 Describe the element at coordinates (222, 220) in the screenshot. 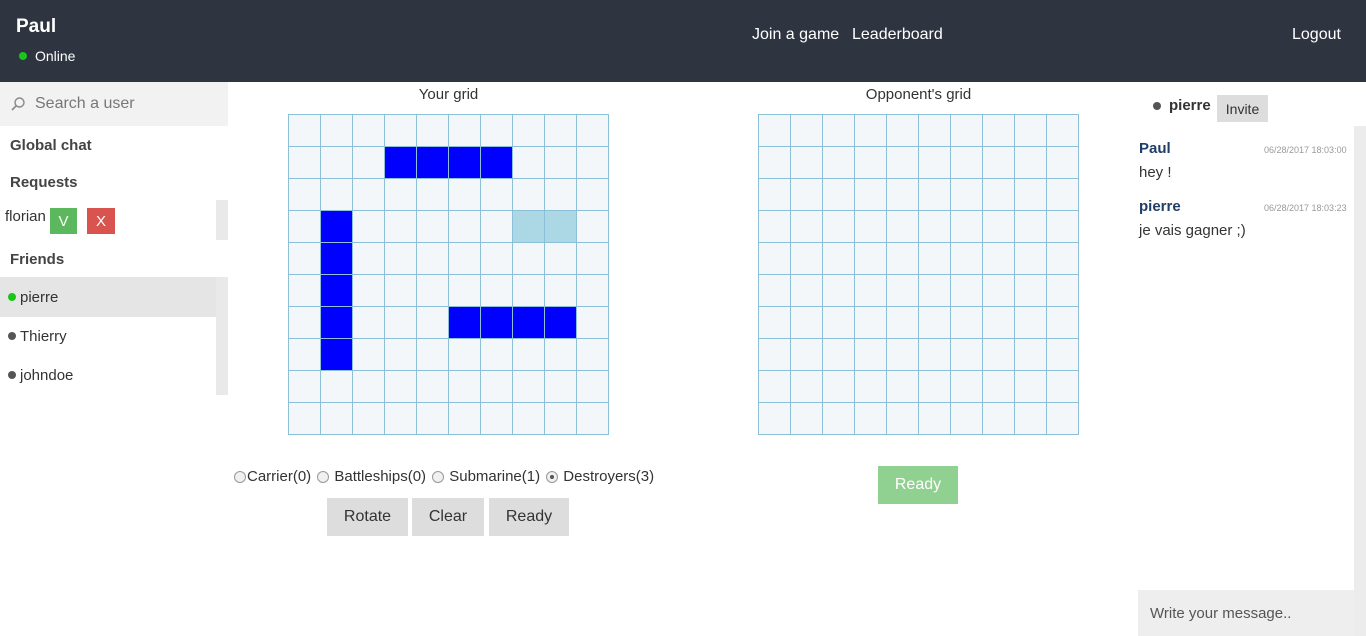

I see `requests-scrollbar` at that location.